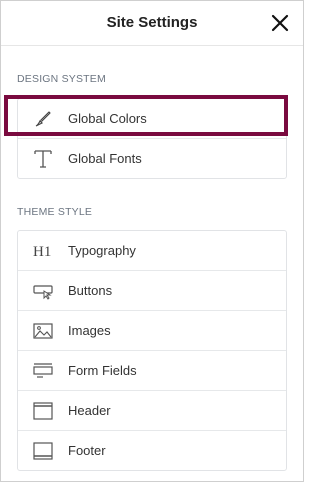 The height and width of the screenshot is (482, 320). I want to click on panel-title: Site Settings, so click(152, 22).